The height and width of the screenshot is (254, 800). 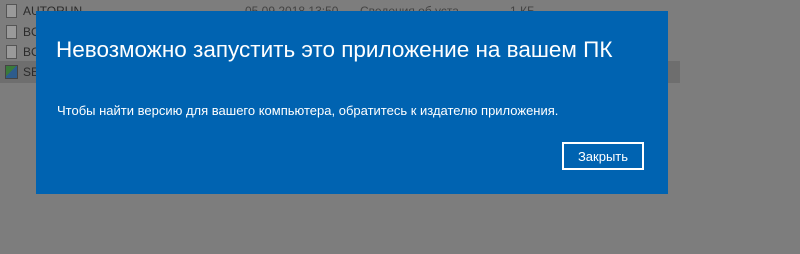 I want to click on close-button: Закрыть, so click(x=603, y=156).